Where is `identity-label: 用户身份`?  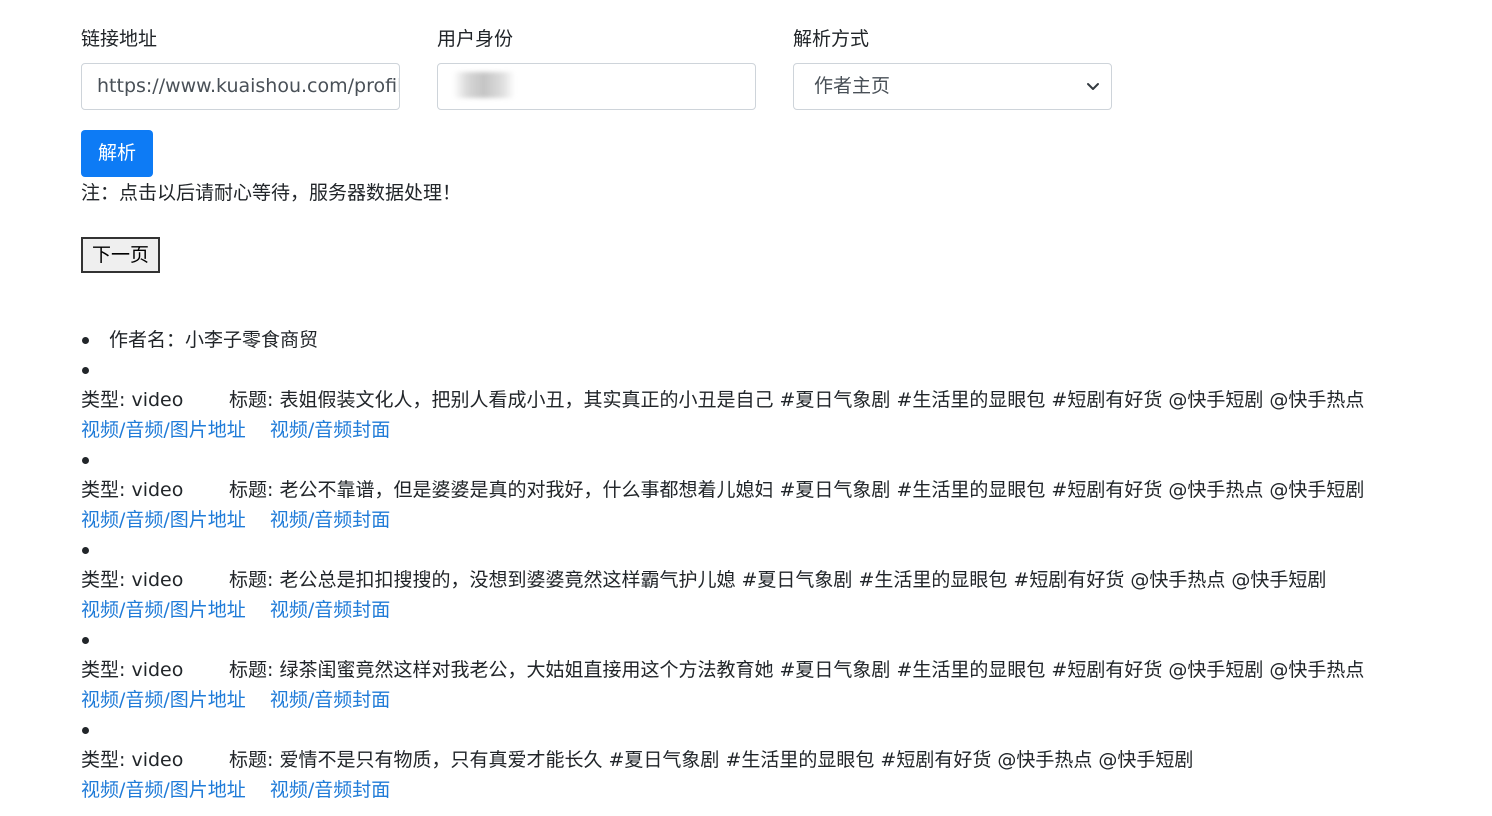
identity-label: 用户身份 is located at coordinates (475, 39).